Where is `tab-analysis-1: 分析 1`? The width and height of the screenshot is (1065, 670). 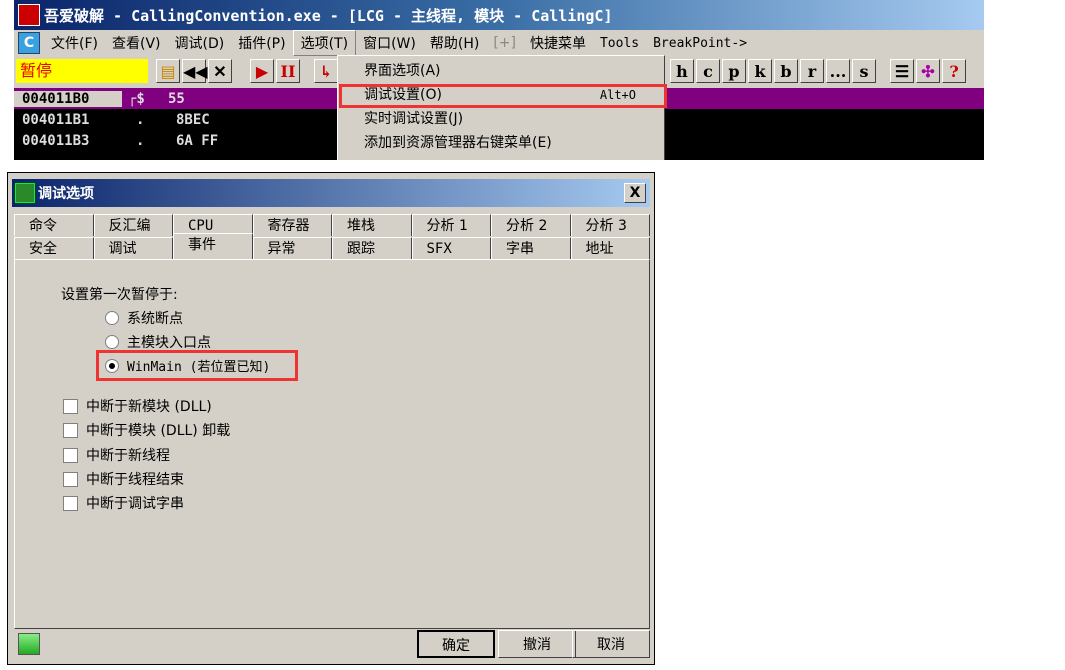 tab-analysis-1: 分析 1 is located at coordinates (451, 225).